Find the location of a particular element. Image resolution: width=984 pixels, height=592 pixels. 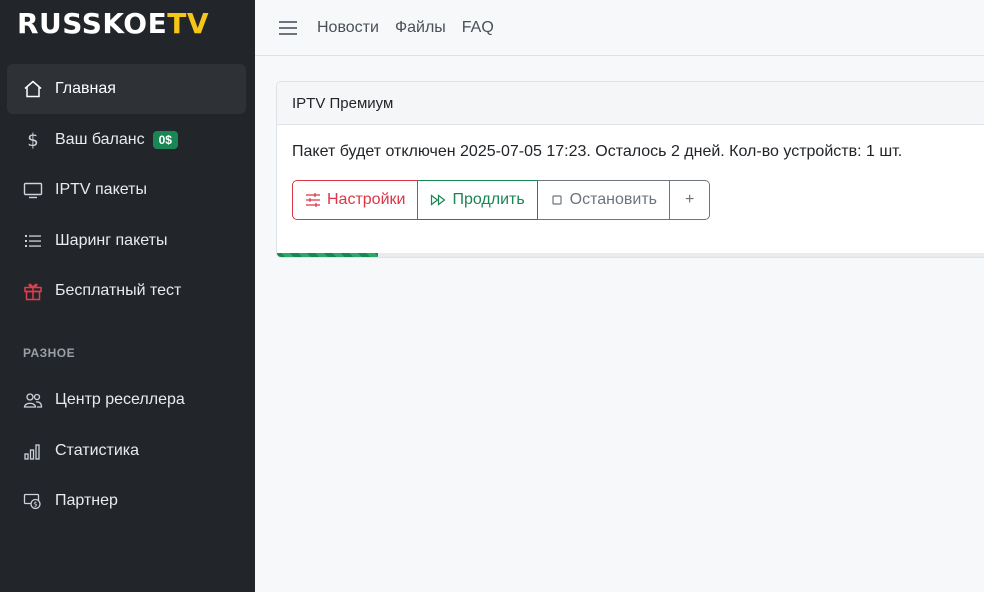

more-button-label: + is located at coordinates (690, 199).